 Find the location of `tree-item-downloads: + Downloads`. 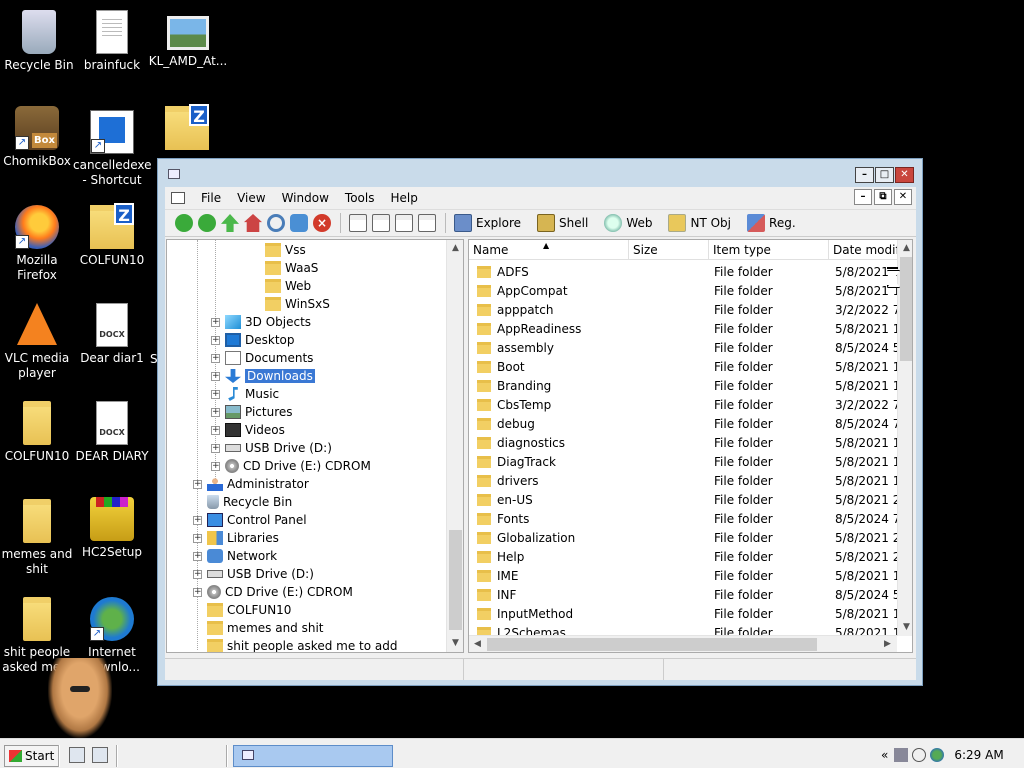

tree-item-downloads: + Downloads is located at coordinates (263, 376).